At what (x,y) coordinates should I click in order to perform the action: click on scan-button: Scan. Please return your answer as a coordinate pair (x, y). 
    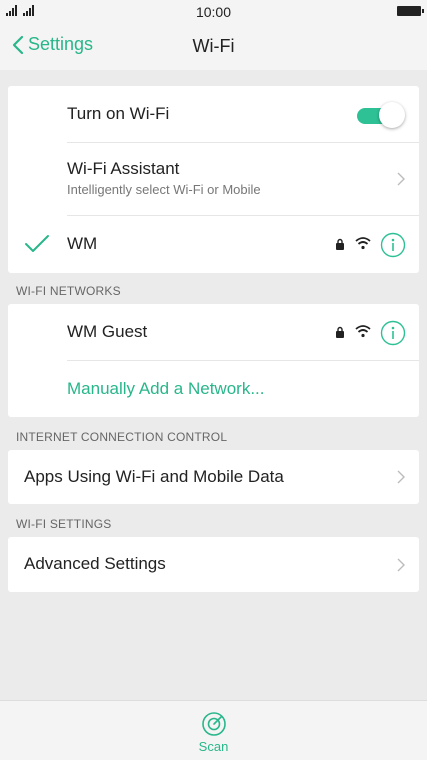
    Looking at the image, I should click on (213, 732).